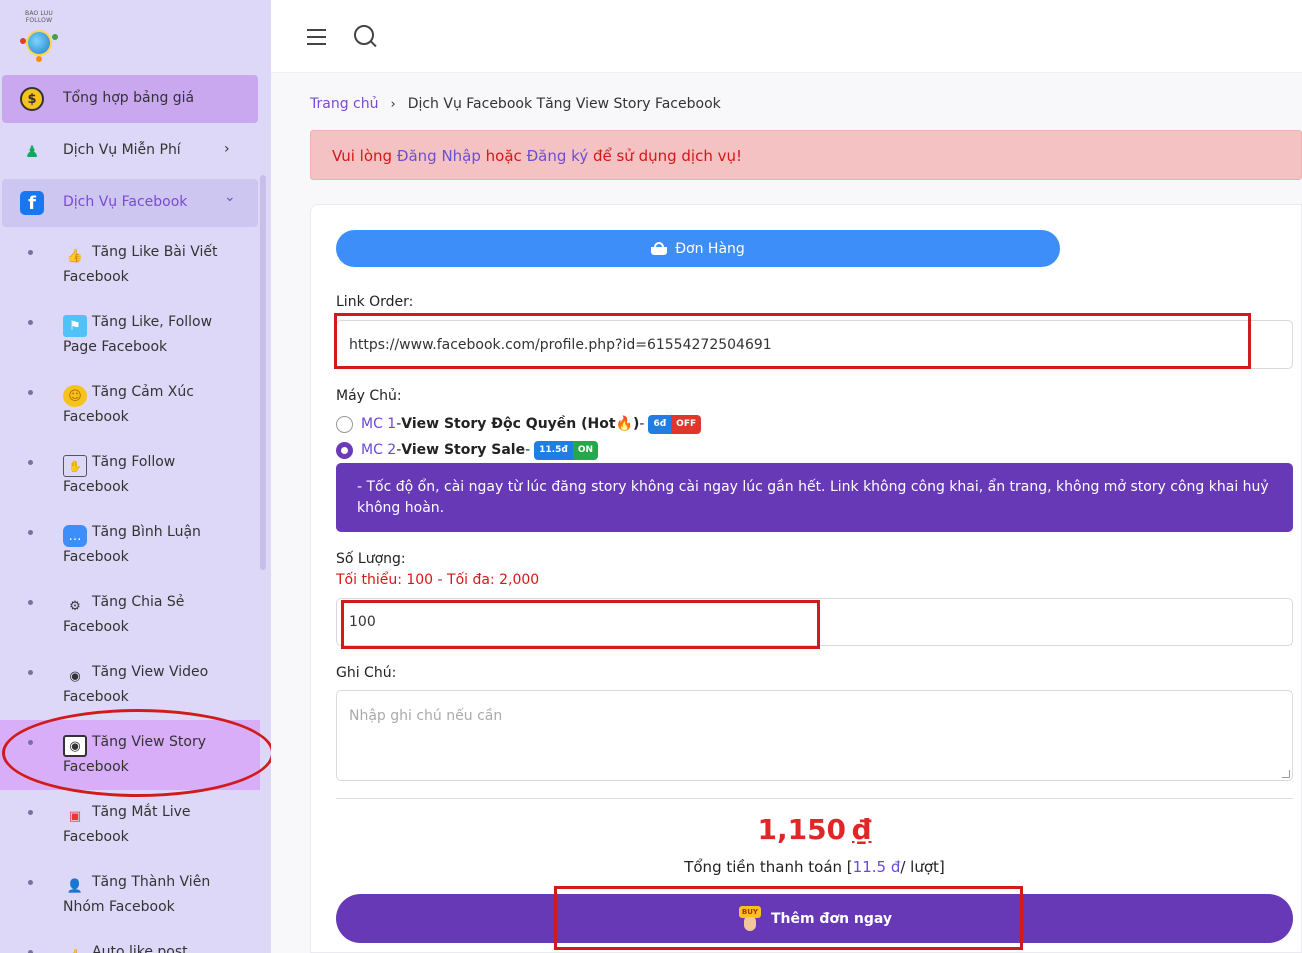 The image size is (1302, 953). I want to click on quantity-value: 100, so click(362, 622).